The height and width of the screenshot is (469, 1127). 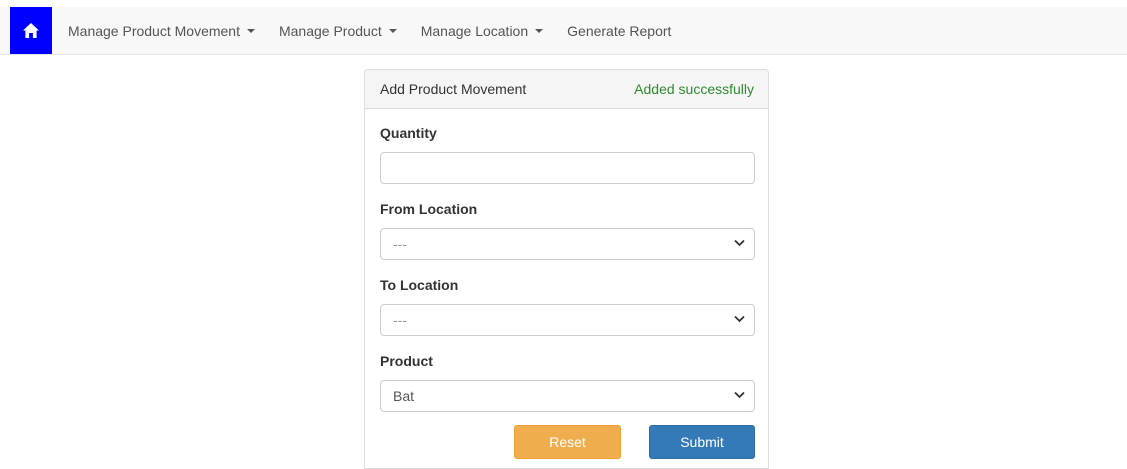 What do you see at coordinates (567, 168) in the screenshot?
I see `quantity-input` at bounding box center [567, 168].